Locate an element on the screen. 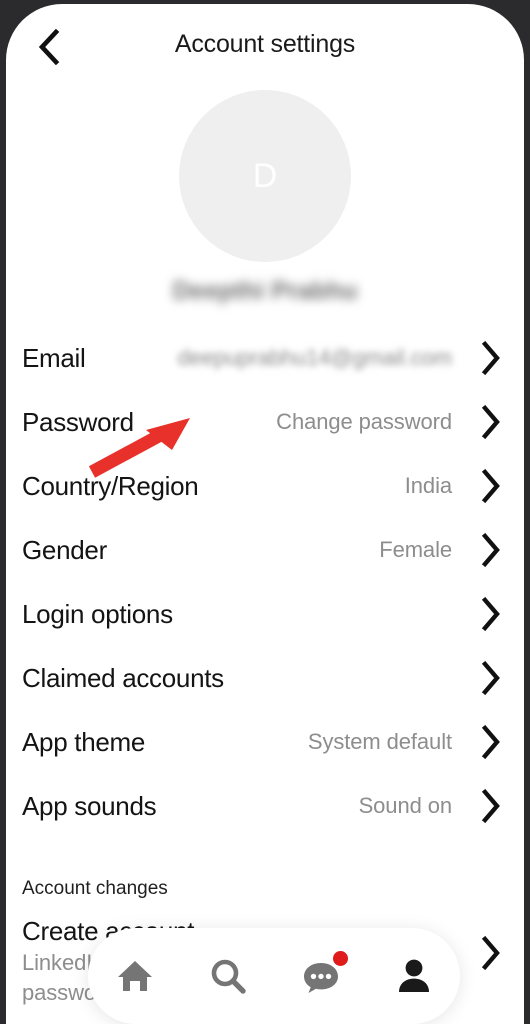 The width and height of the screenshot is (530, 1024). settings-row-app-sounds: App sounds Sound on is located at coordinates (265, 806).